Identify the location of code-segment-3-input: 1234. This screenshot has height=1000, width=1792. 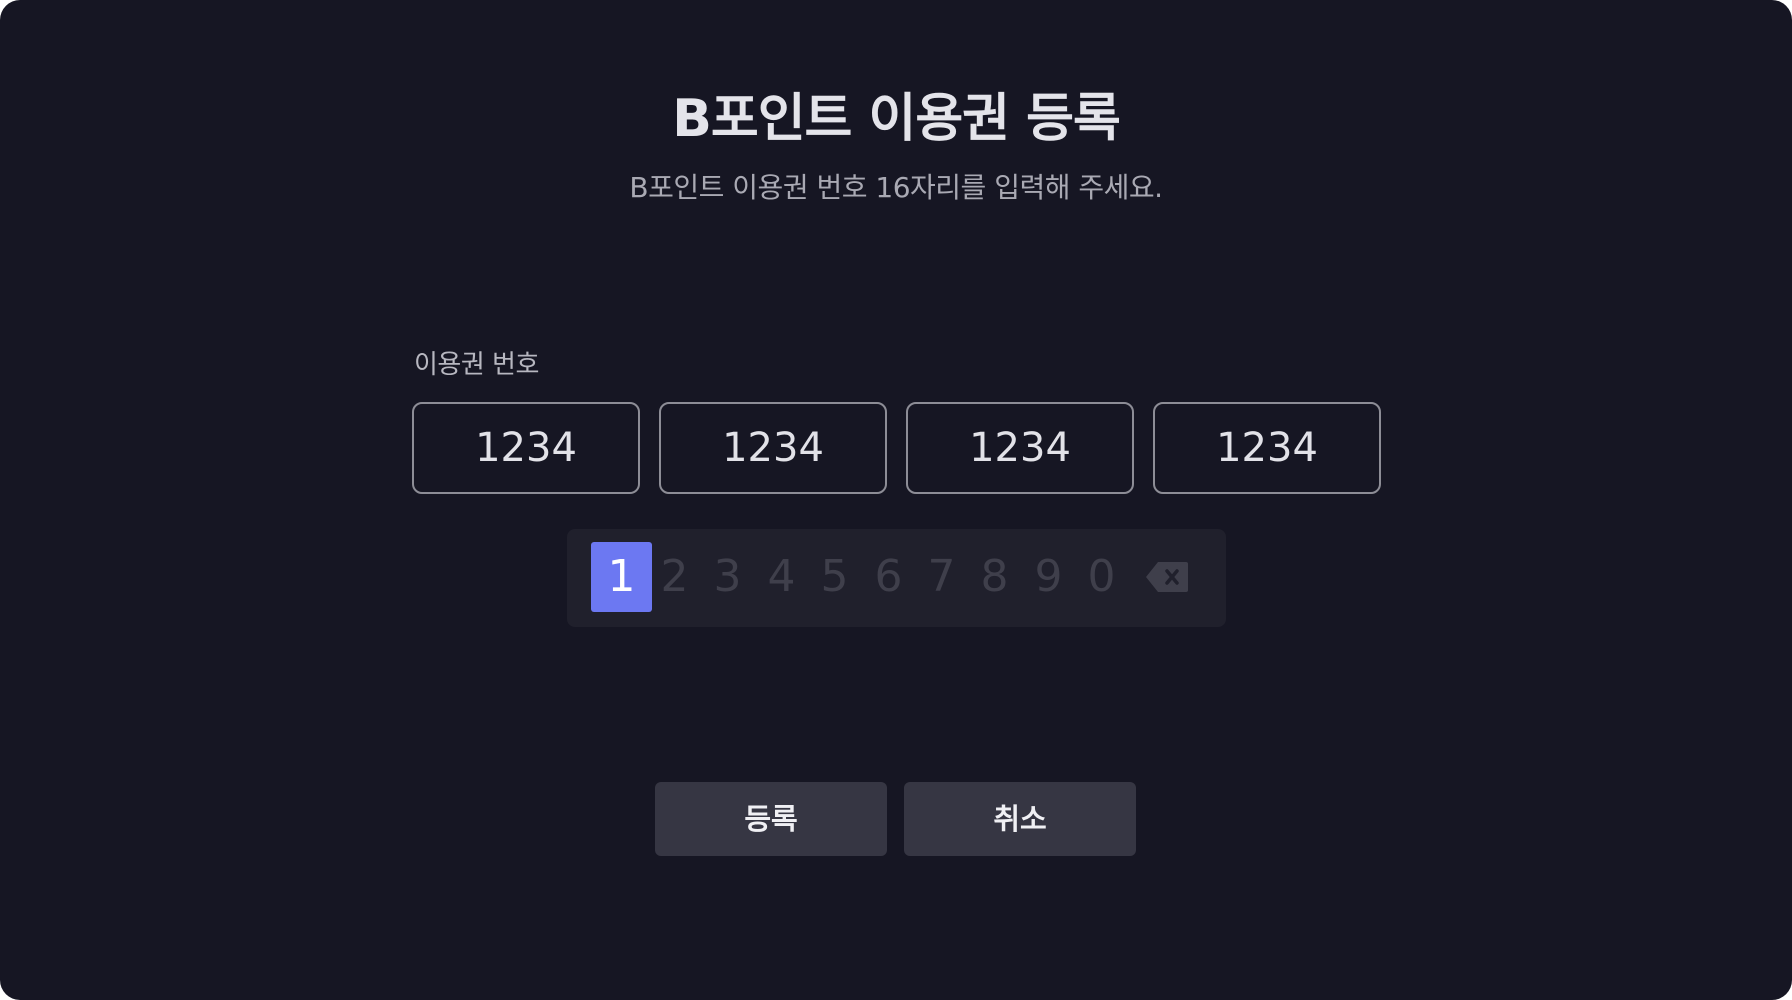
(1020, 448).